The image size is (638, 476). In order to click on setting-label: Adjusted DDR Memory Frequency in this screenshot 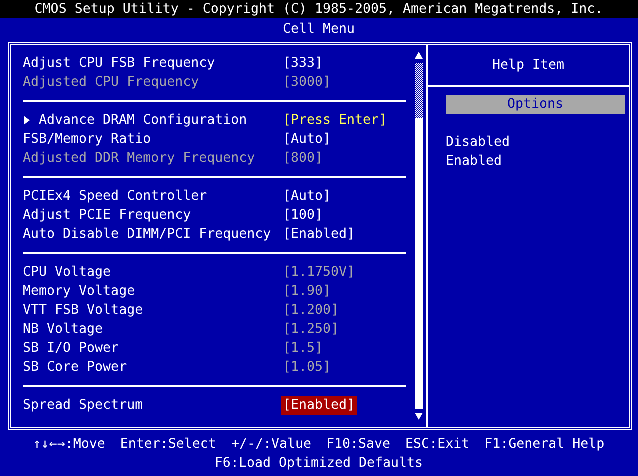, I will do `click(139, 159)`.